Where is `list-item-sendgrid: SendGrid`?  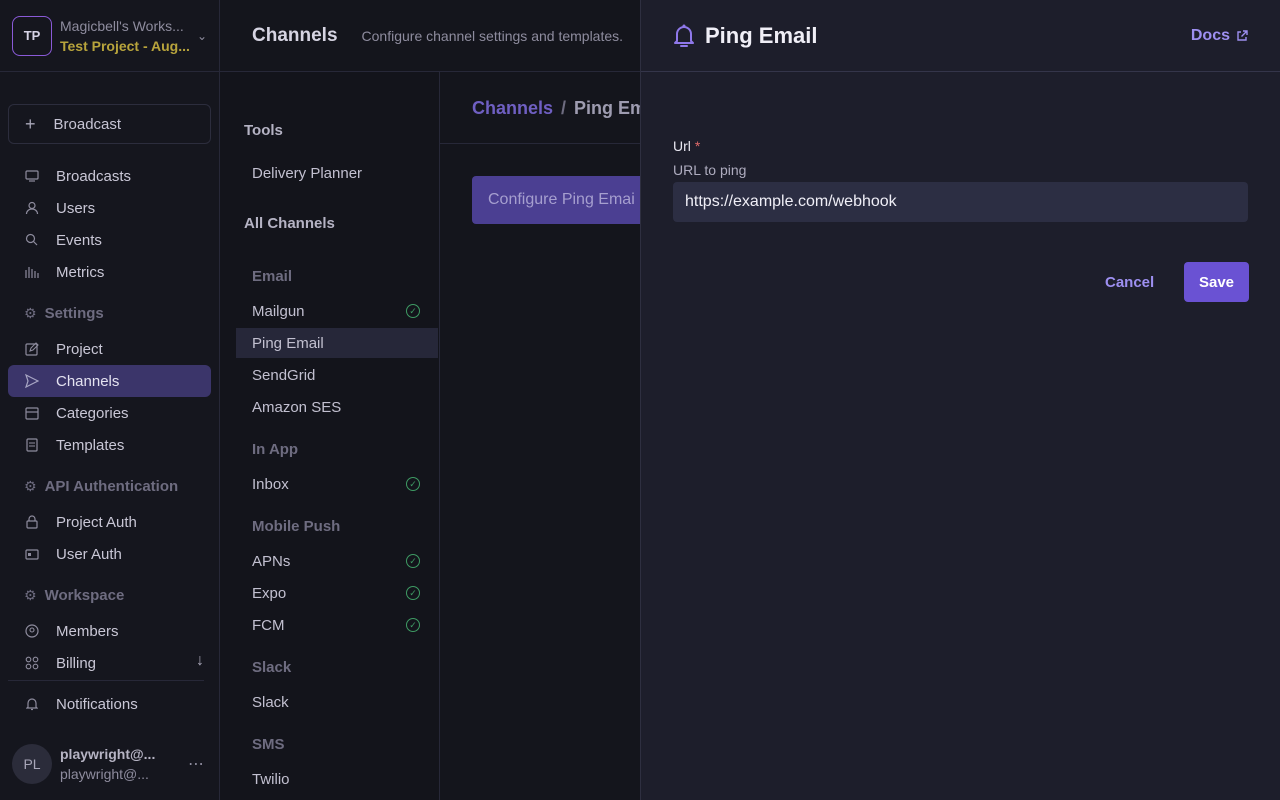 list-item-sendgrid: SendGrid is located at coordinates (337, 375).